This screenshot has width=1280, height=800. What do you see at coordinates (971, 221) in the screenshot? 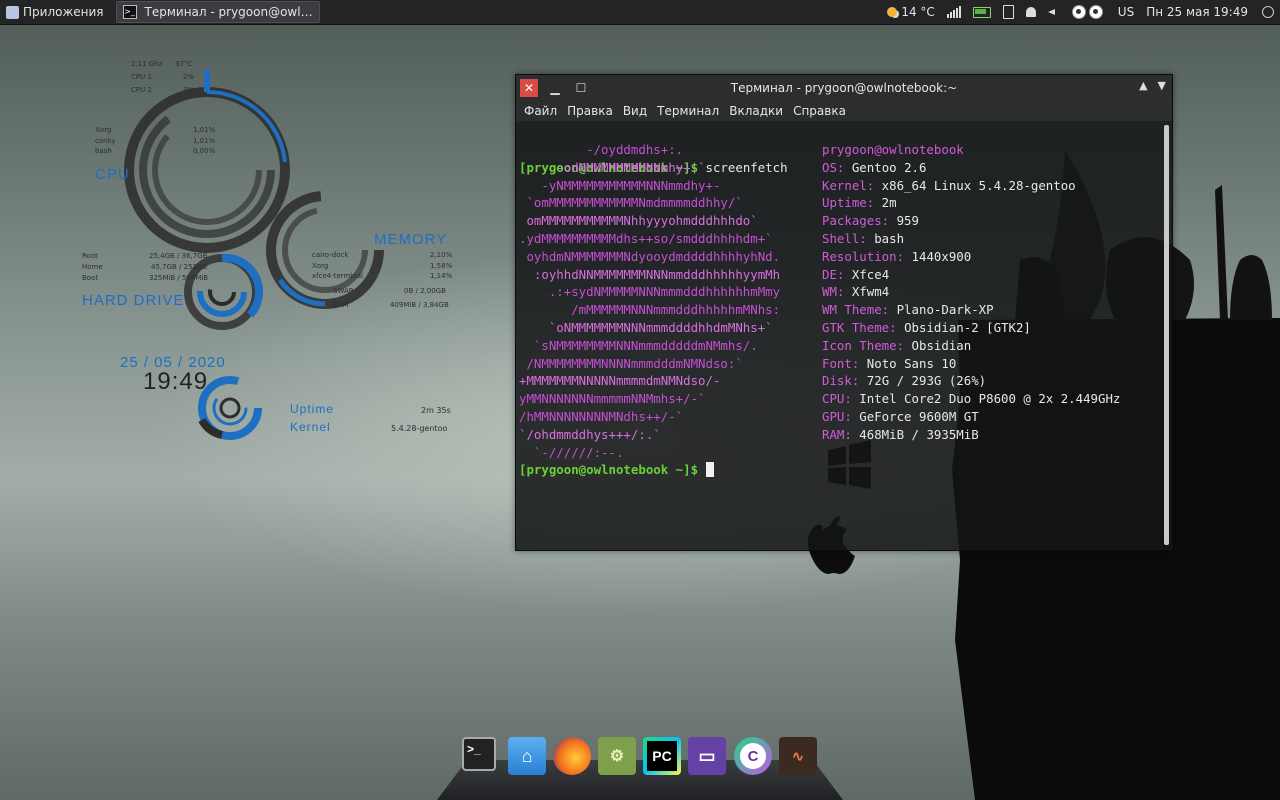
I see `system-info-row: Packages: 959` at bounding box center [971, 221].